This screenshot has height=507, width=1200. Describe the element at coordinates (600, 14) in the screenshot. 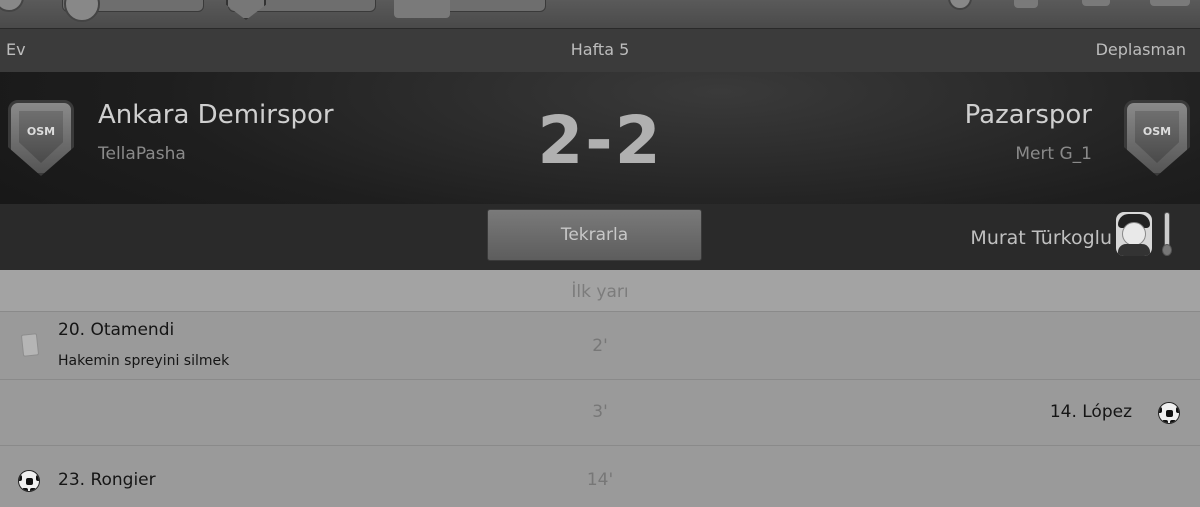

I see `top-bar` at that location.